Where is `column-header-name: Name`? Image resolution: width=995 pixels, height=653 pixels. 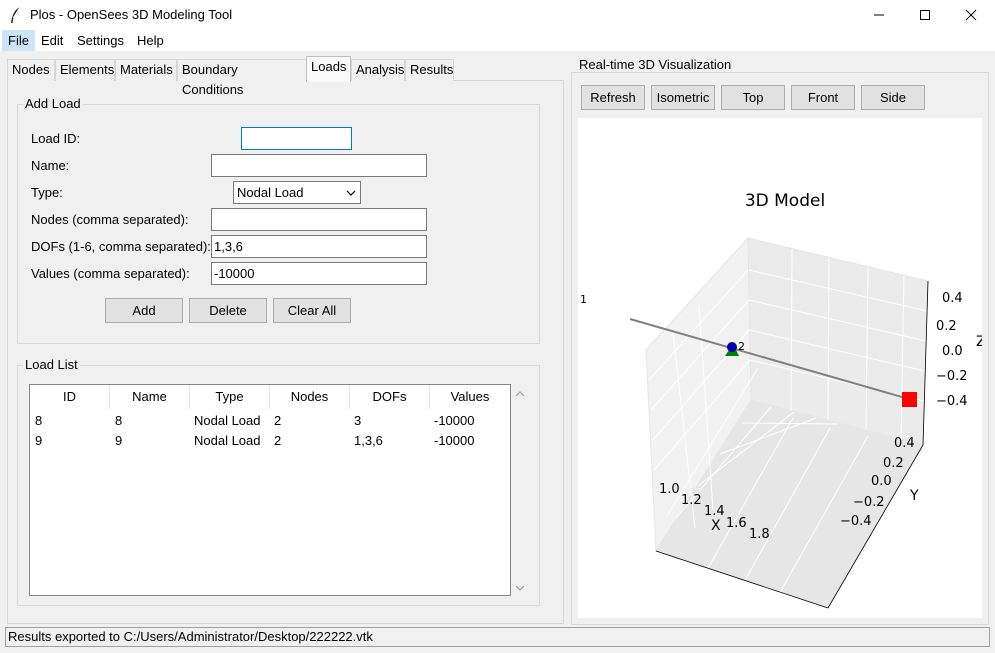 column-header-name: Name is located at coordinates (150, 397).